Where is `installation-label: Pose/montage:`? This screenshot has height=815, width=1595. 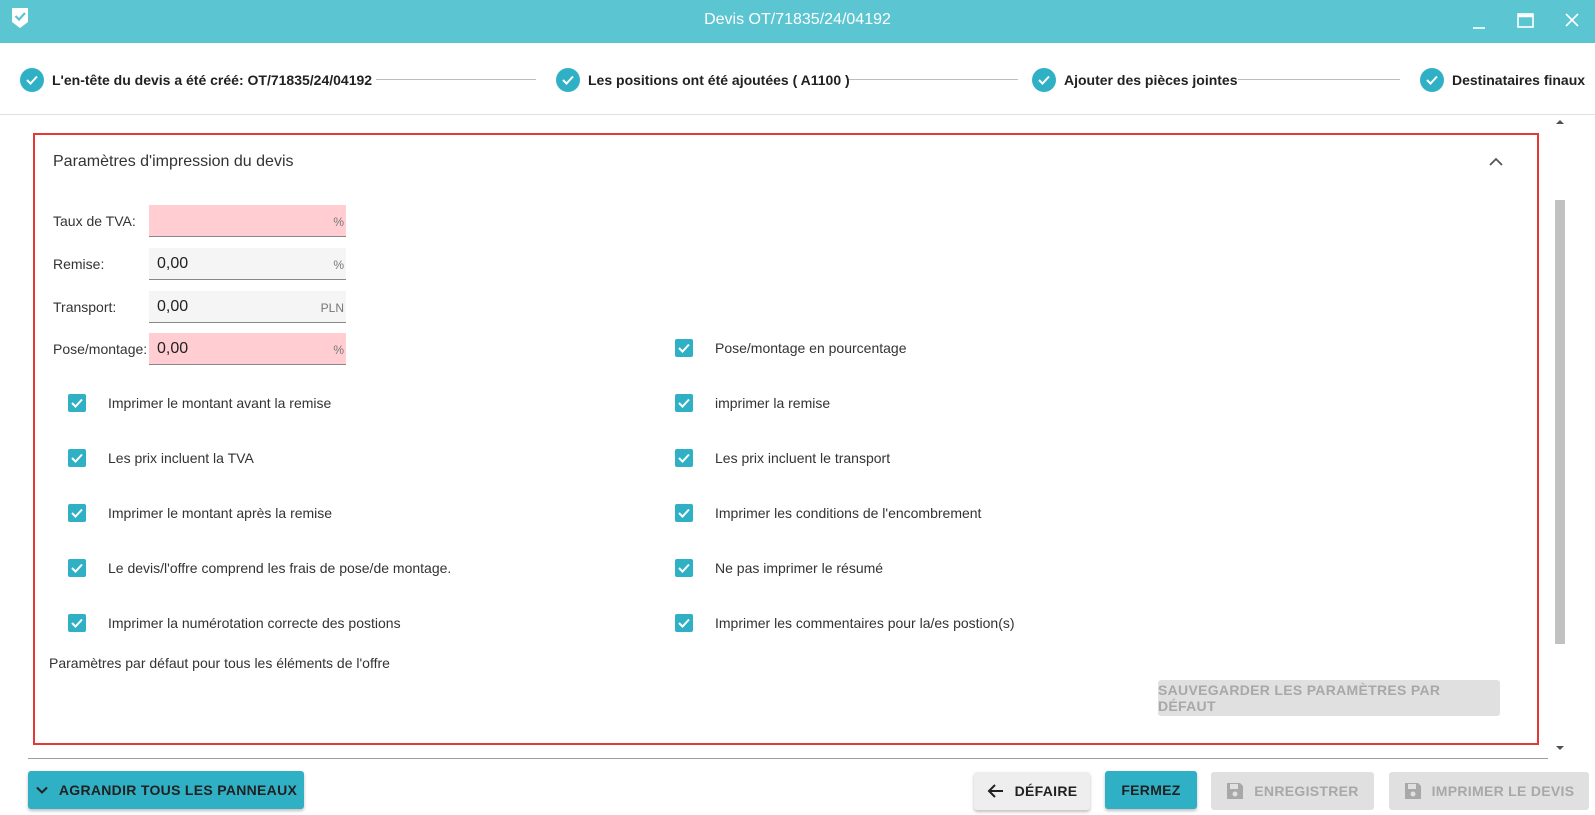 installation-label: Pose/montage: is located at coordinates (100, 349).